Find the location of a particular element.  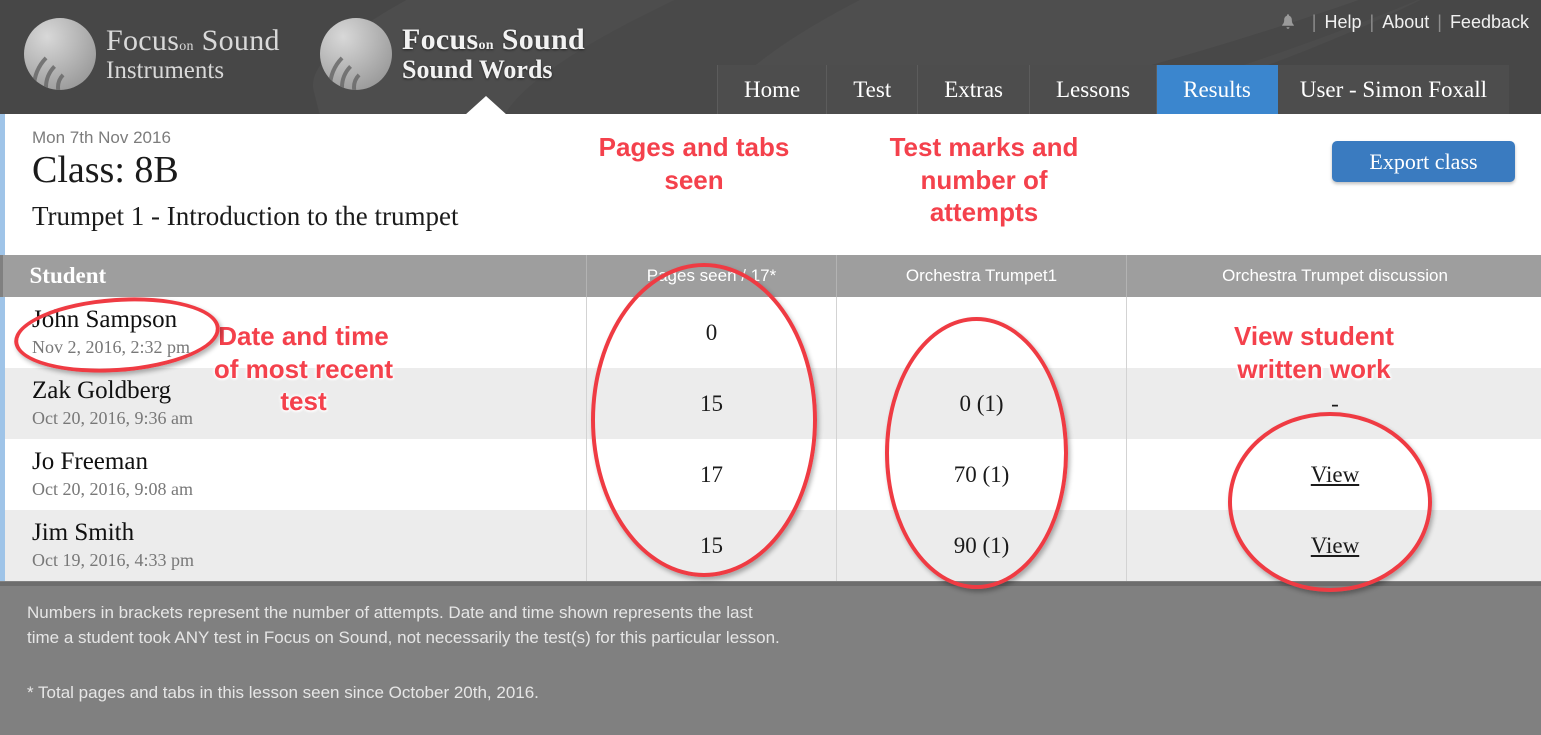

header-utility-links: | Help | About | Feedback is located at coordinates (1405, 22).